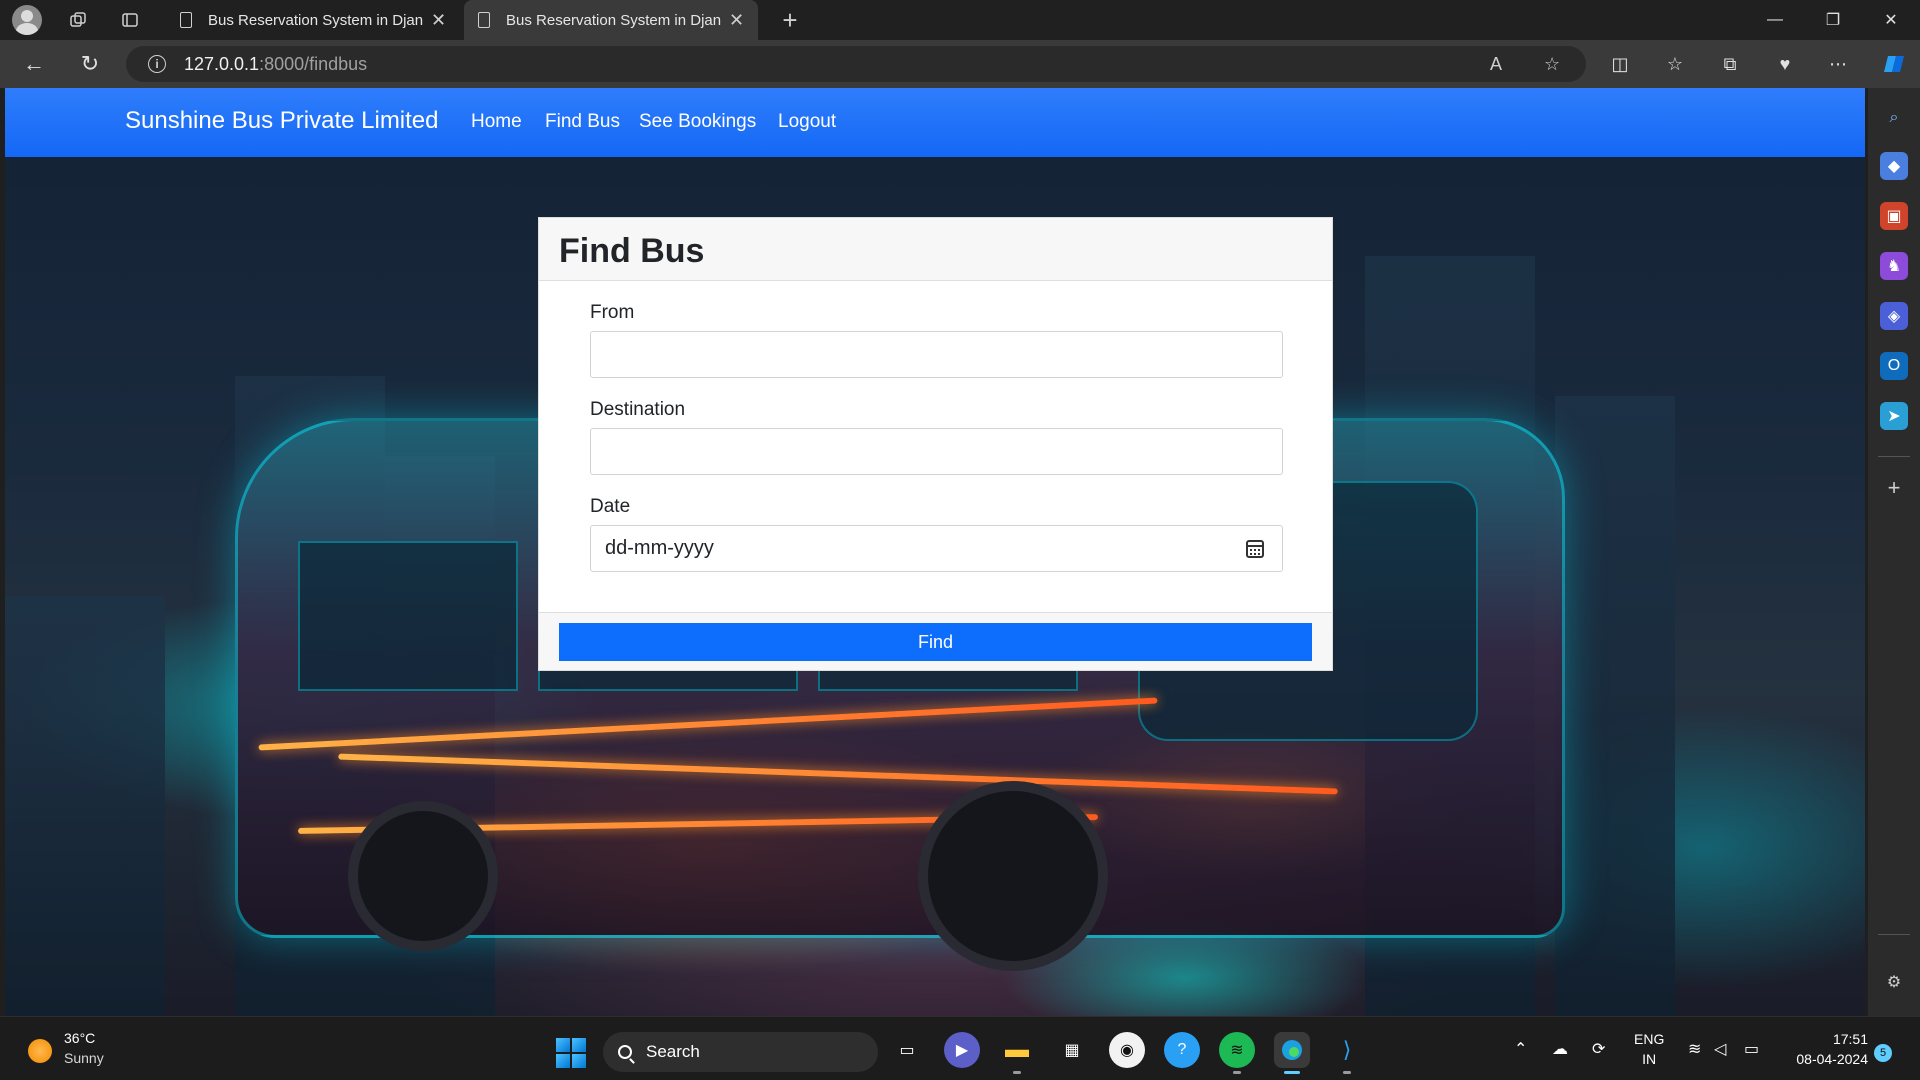 Image resolution: width=1920 pixels, height=1080 pixels. I want to click on wifi-icon: ≋, so click(1694, 1049).